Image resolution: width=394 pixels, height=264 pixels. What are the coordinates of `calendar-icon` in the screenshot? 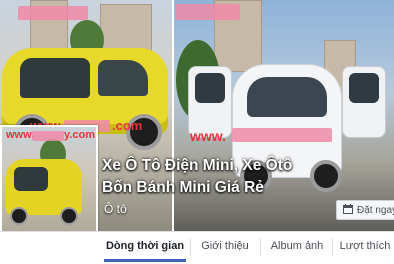 It's located at (348, 210).